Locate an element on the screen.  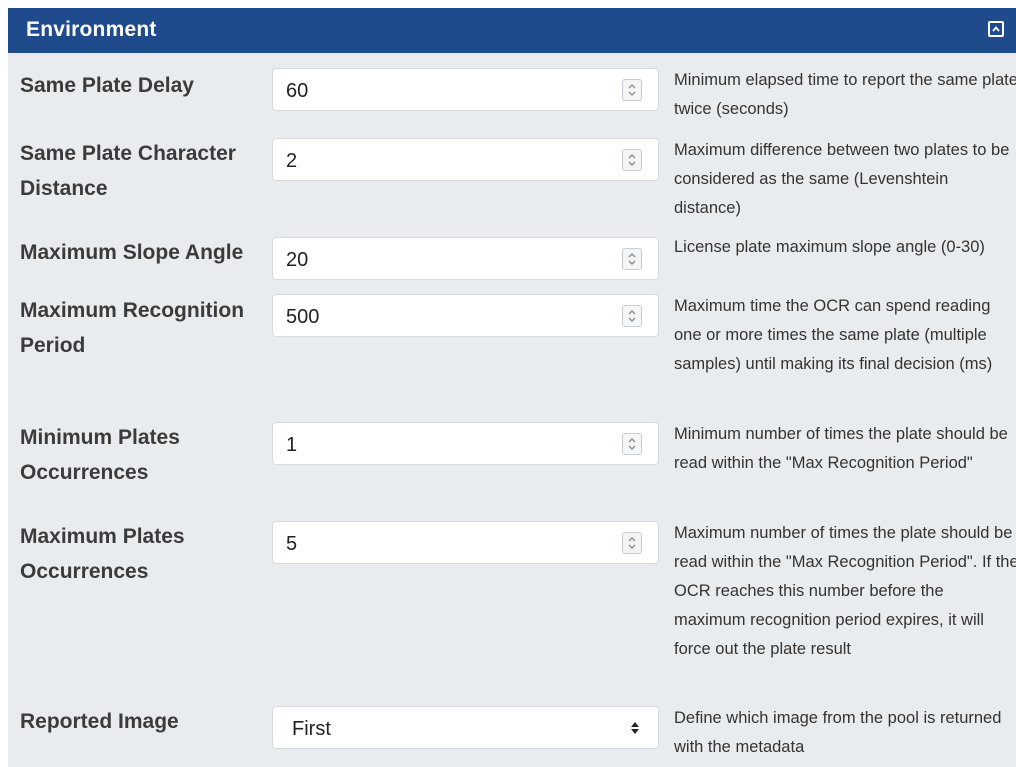
panel-header: Environment is located at coordinates (512, 30).